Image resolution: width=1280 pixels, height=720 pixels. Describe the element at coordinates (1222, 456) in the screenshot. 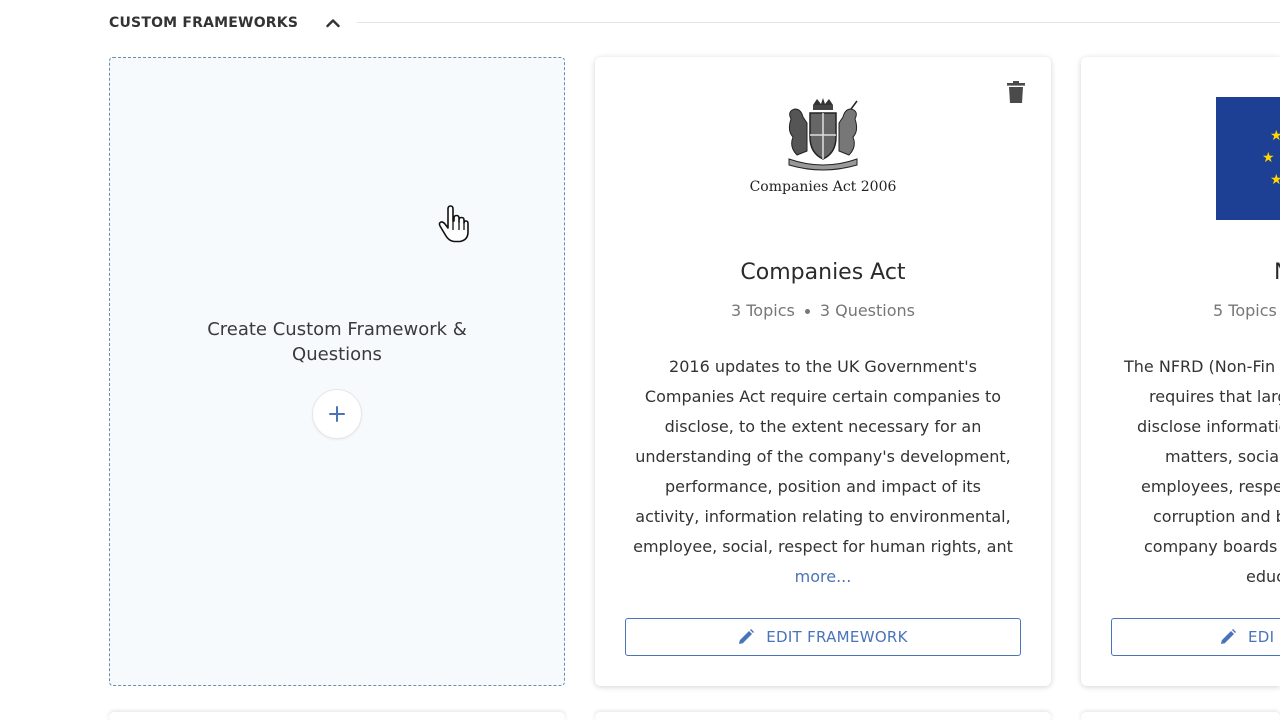

I see `description-line: matters, social m` at that location.